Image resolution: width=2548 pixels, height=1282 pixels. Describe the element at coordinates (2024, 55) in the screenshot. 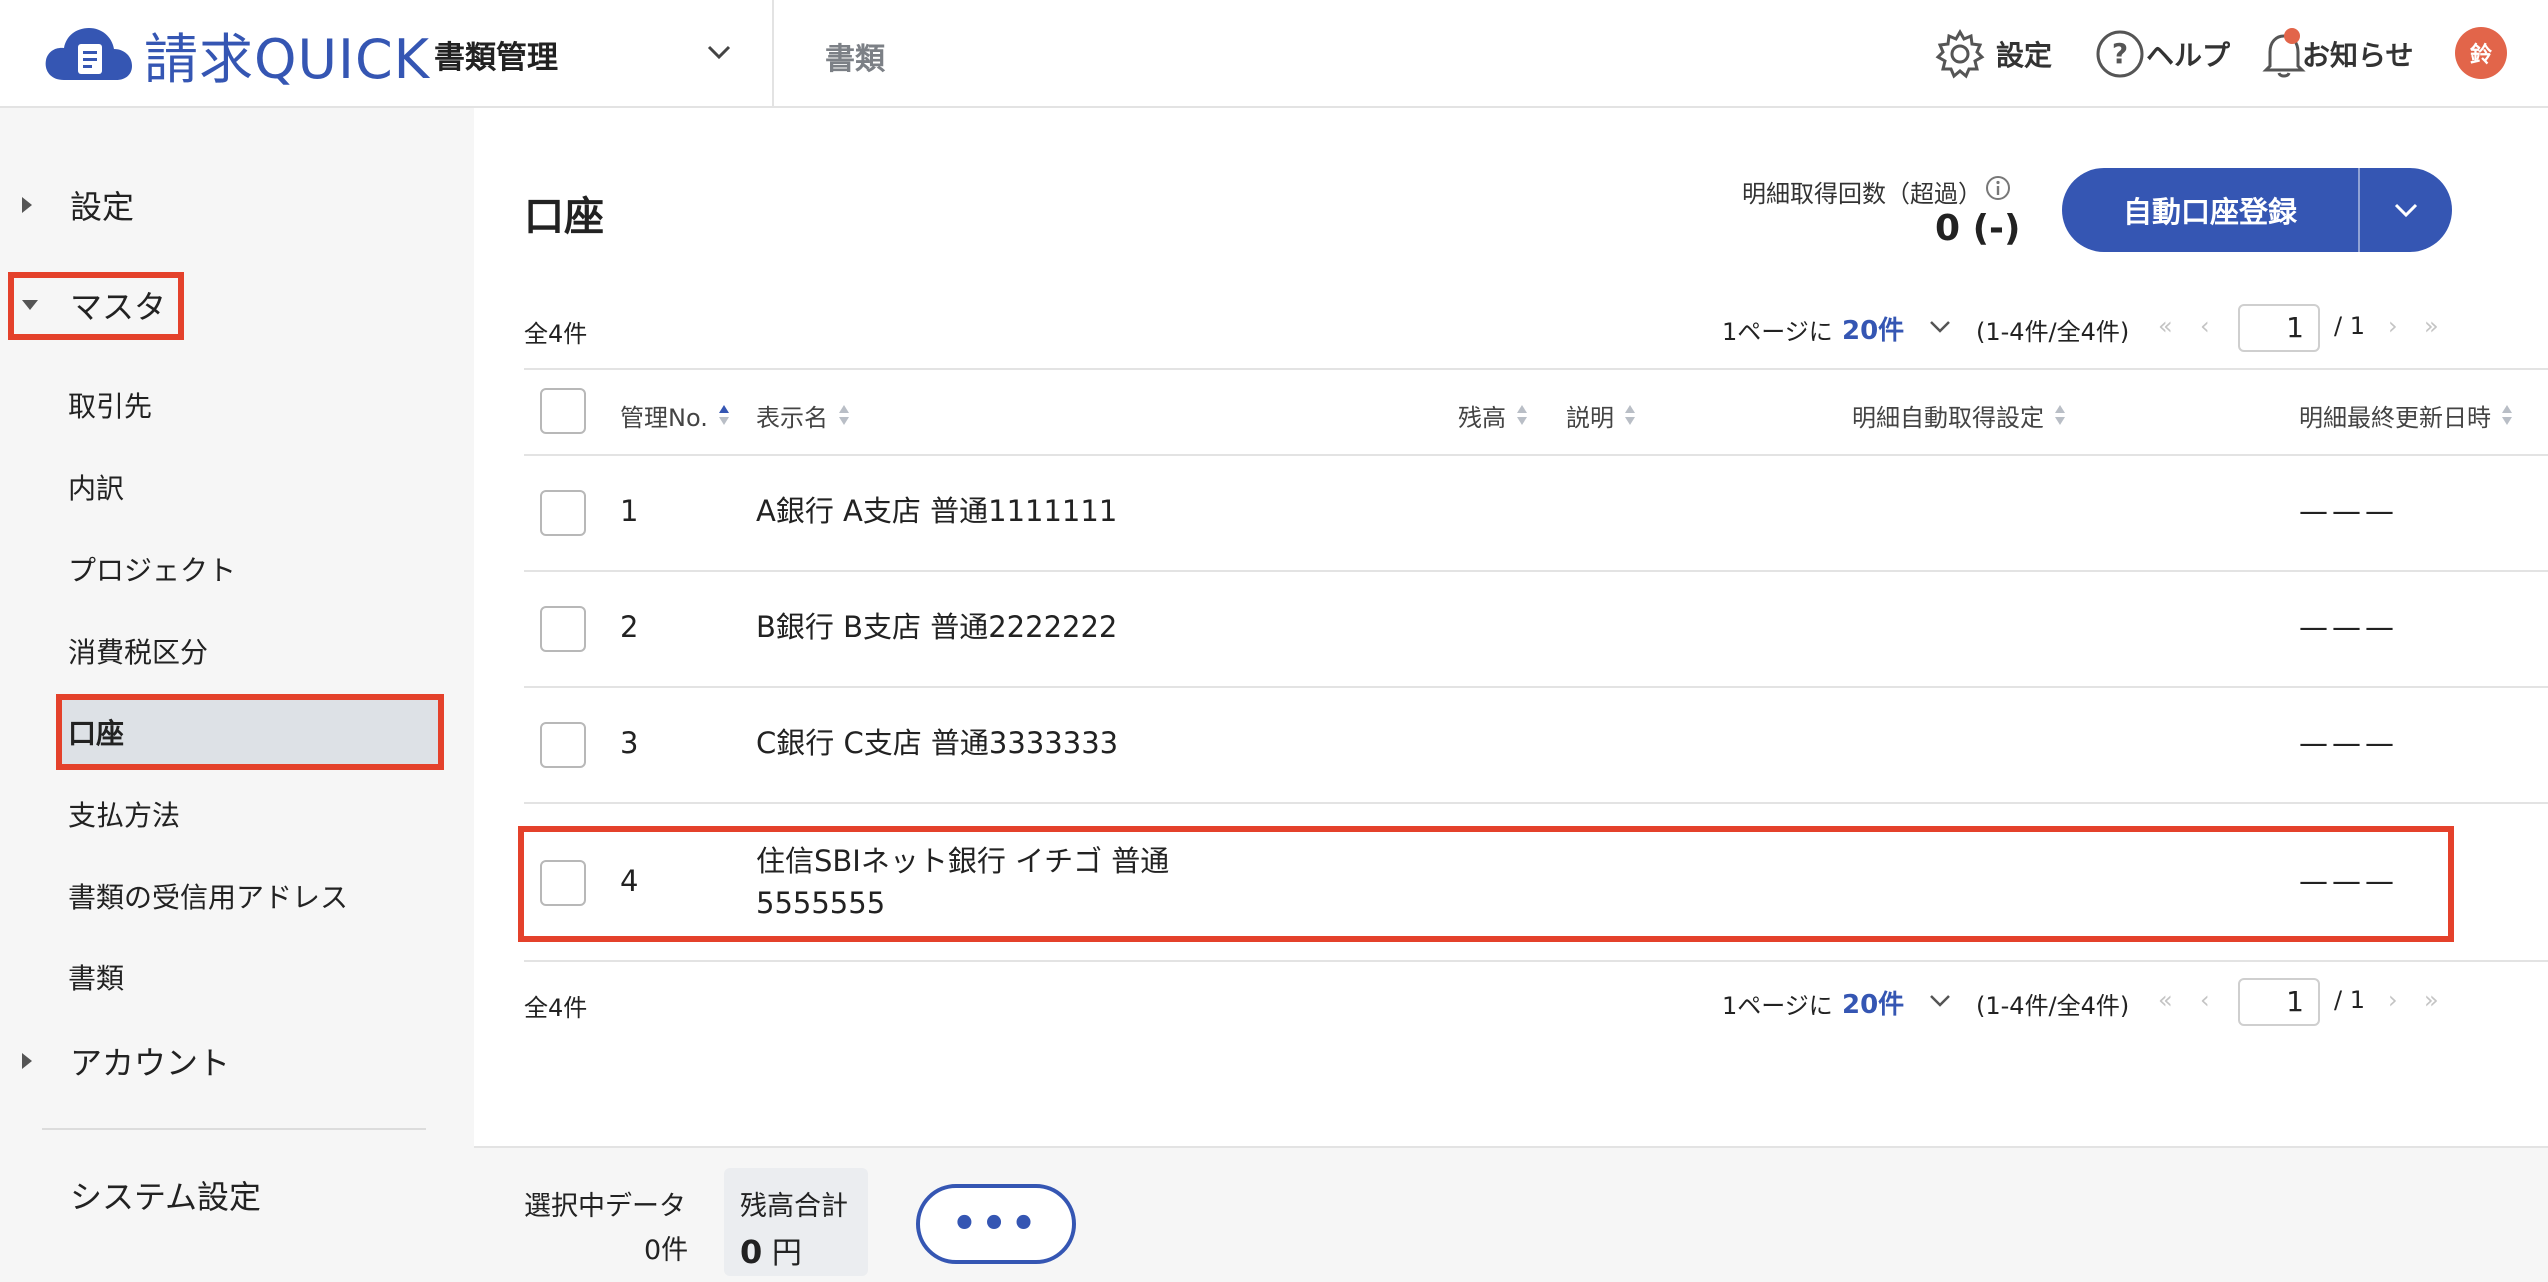

I see `settings-label: 設定` at that location.